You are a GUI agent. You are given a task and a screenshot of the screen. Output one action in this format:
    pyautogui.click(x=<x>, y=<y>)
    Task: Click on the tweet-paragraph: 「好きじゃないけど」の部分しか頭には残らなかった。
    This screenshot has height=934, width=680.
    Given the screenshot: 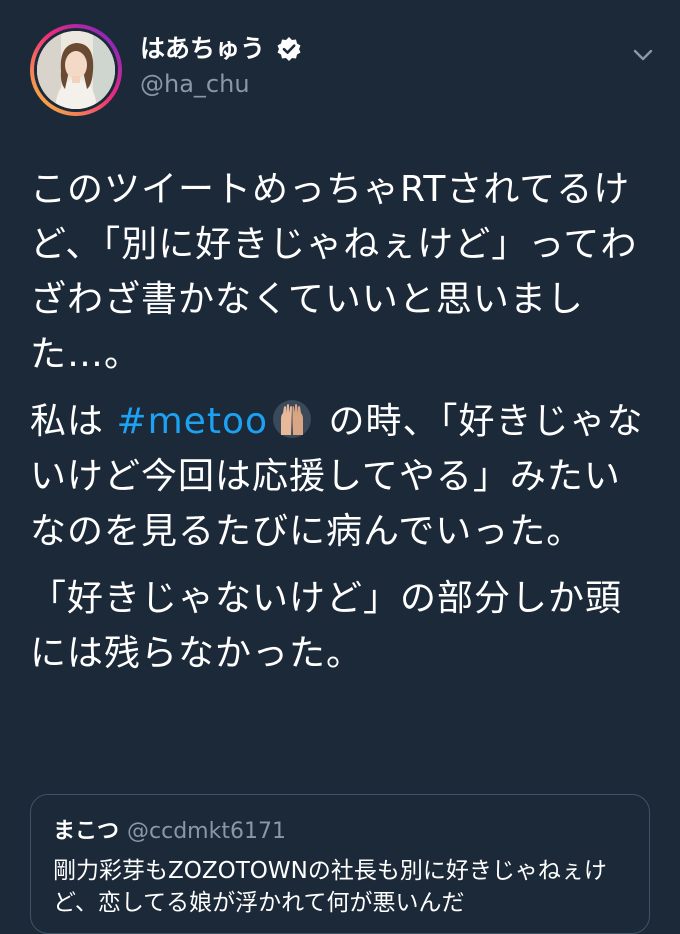 What is the action you would take?
    pyautogui.click(x=326, y=626)
    